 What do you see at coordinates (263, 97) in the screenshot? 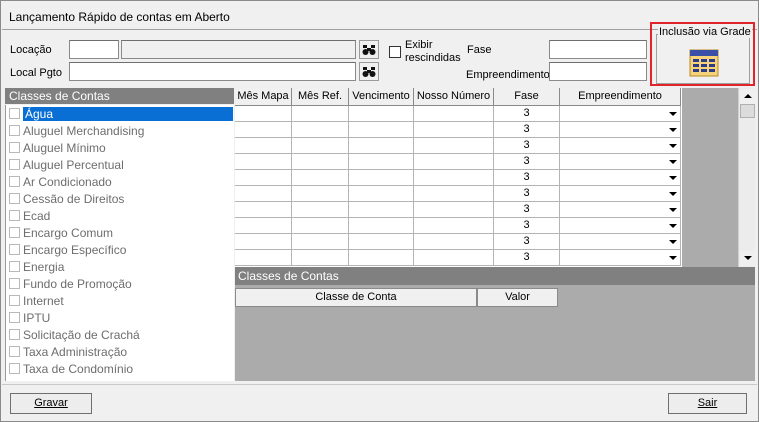
I see `grid-header-cell: Mês Mapa` at bounding box center [263, 97].